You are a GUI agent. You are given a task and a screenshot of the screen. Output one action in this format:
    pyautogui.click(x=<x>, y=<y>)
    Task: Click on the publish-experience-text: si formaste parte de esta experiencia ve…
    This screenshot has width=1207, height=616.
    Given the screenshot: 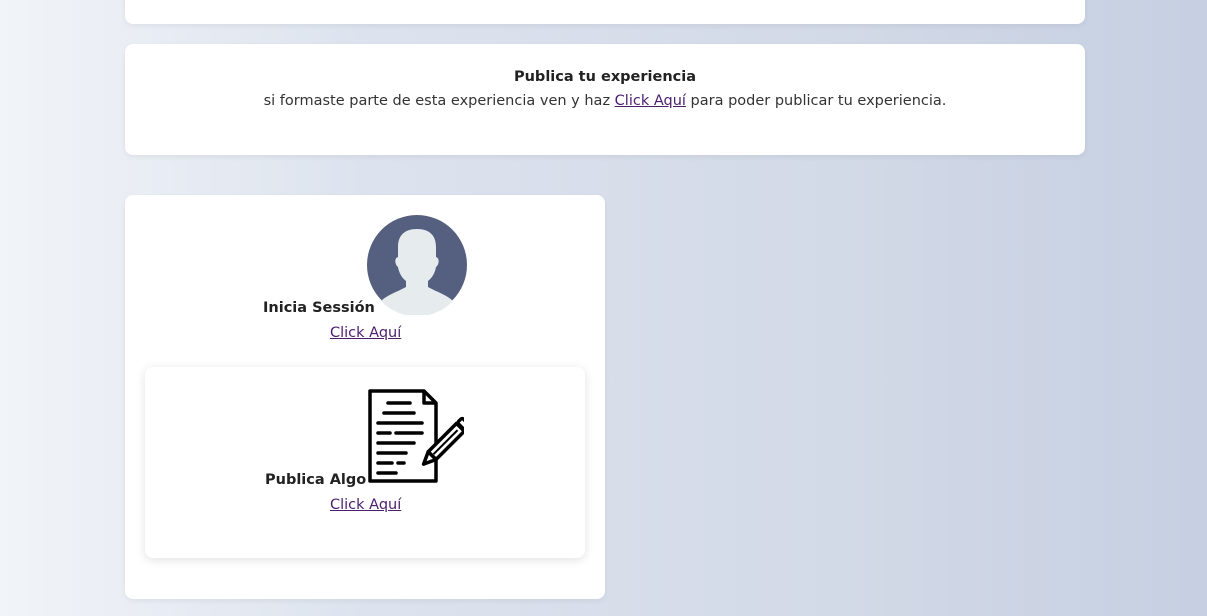 What is the action you would take?
    pyautogui.click(x=605, y=101)
    